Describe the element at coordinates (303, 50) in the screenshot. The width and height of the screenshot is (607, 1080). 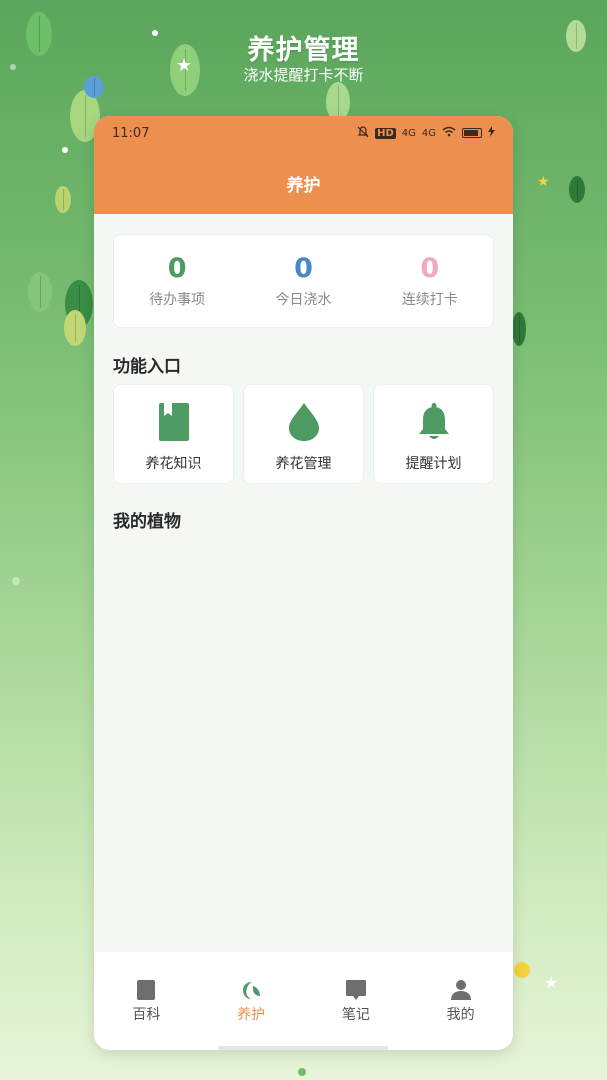
I see `banner-title: 养护管理` at that location.